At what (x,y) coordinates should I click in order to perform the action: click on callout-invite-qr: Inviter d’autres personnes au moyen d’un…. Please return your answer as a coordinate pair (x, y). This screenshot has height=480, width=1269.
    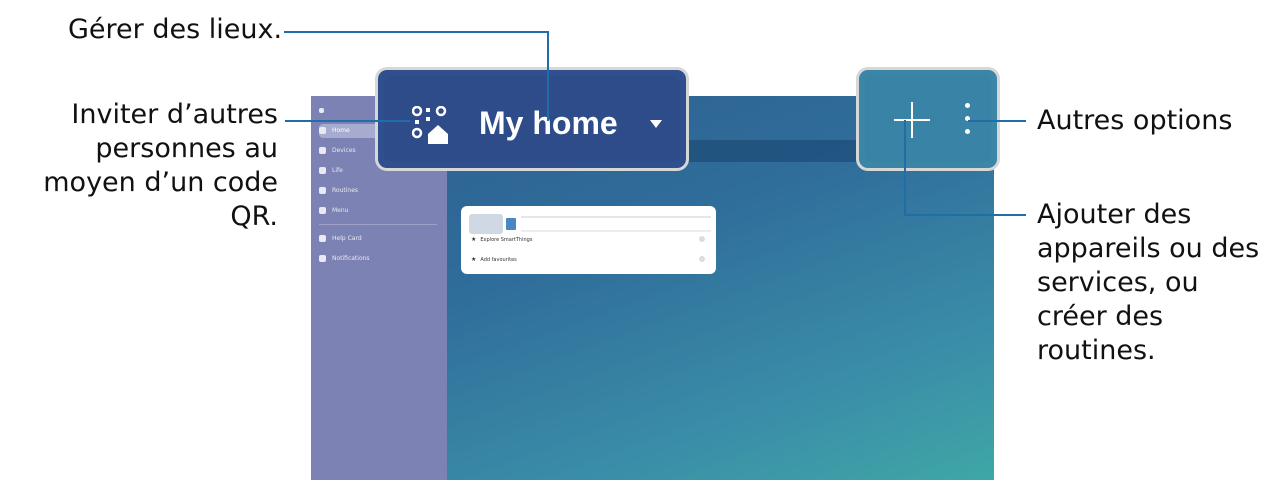
    Looking at the image, I should click on (160, 165).